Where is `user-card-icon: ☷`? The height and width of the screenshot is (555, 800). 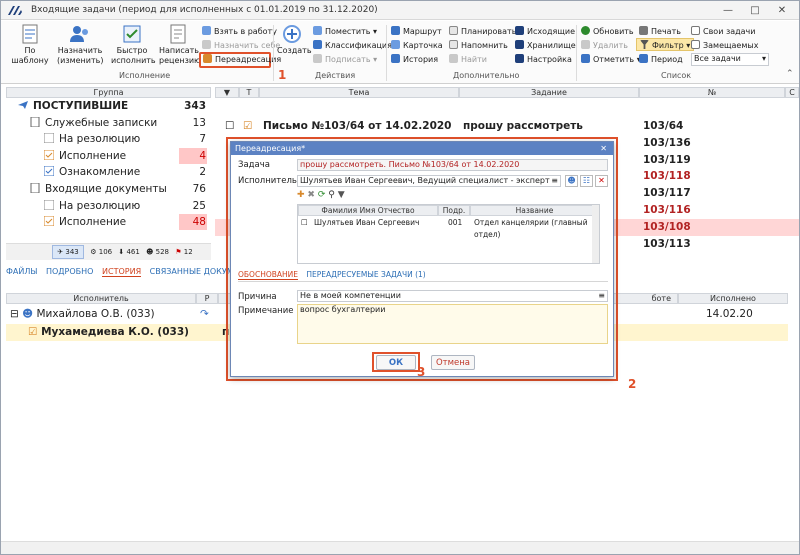
user-card-icon: ☷ is located at coordinates (586, 181).